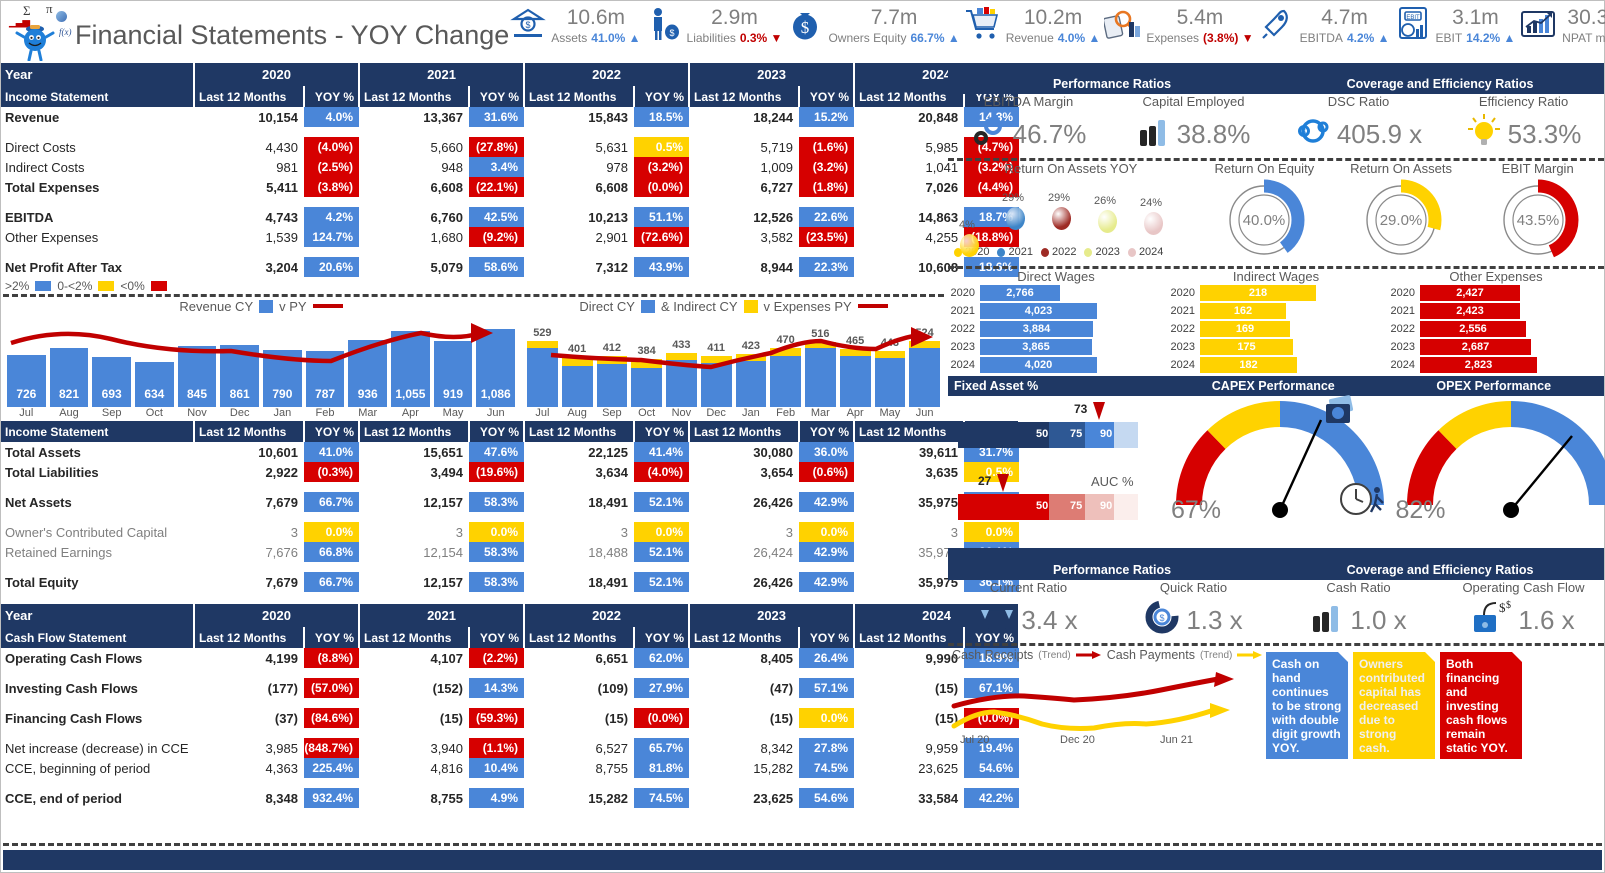 The width and height of the screenshot is (1605, 873). Describe the element at coordinates (612, 348) in the screenshot. I see `bar-total-label: 412` at that location.